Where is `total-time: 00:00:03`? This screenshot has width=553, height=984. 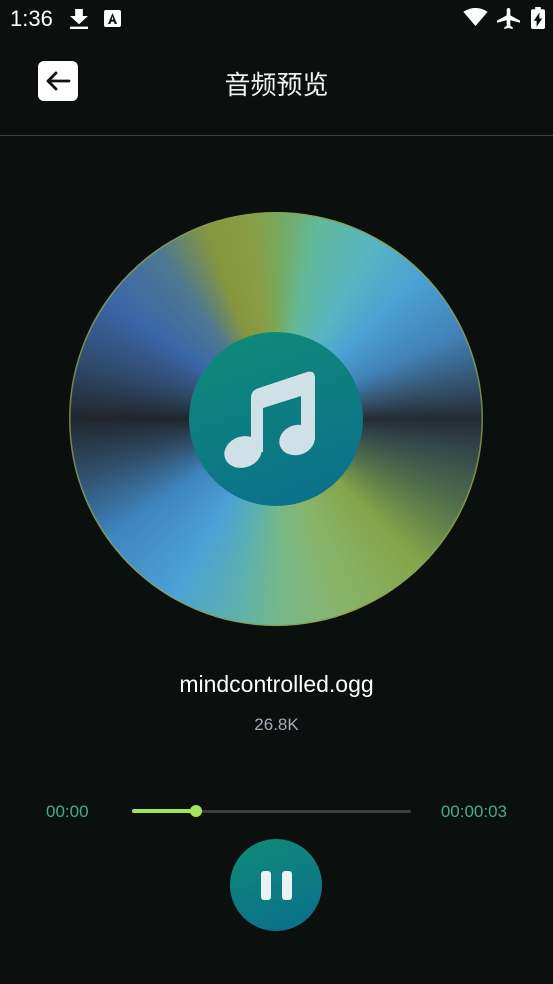 total-time: 00:00:03 is located at coordinates (473, 811).